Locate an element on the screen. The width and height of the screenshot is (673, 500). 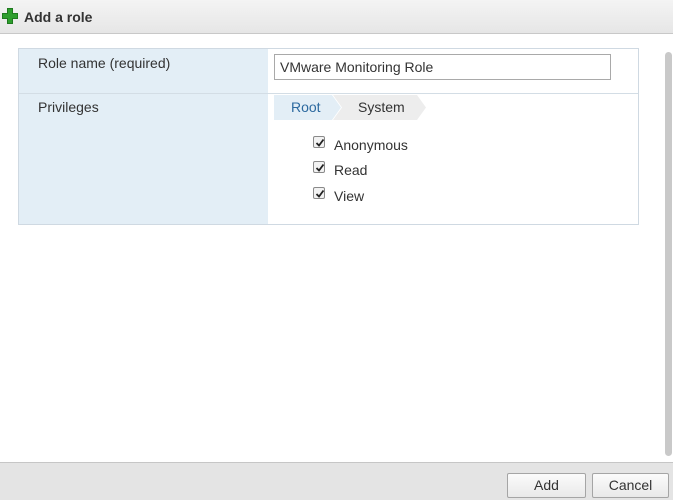
breadcrumb-system: System is located at coordinates (379, 107).